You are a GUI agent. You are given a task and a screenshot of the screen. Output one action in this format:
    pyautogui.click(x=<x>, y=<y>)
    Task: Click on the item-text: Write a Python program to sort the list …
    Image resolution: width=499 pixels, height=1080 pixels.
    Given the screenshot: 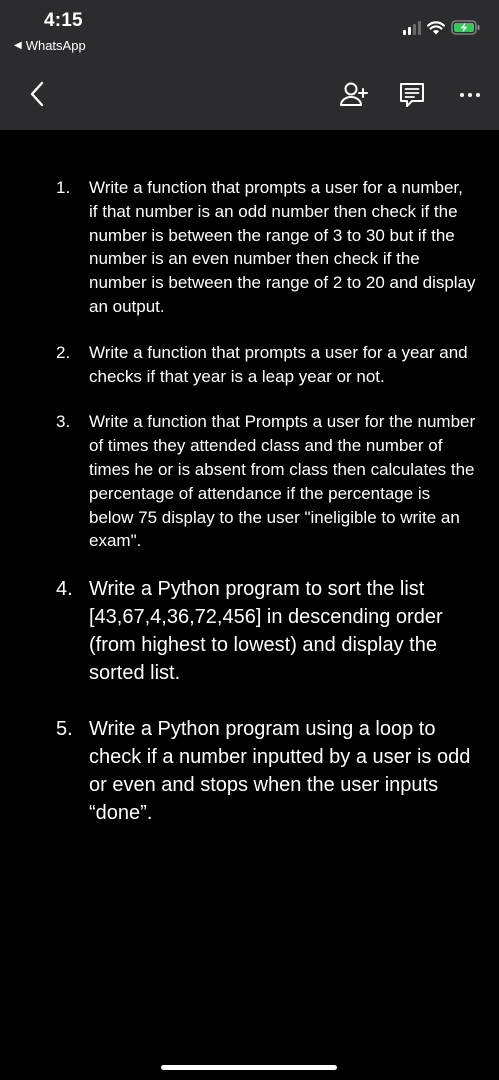 What is the action you would take?
    pyautogui.click(x=266, y=631)
    